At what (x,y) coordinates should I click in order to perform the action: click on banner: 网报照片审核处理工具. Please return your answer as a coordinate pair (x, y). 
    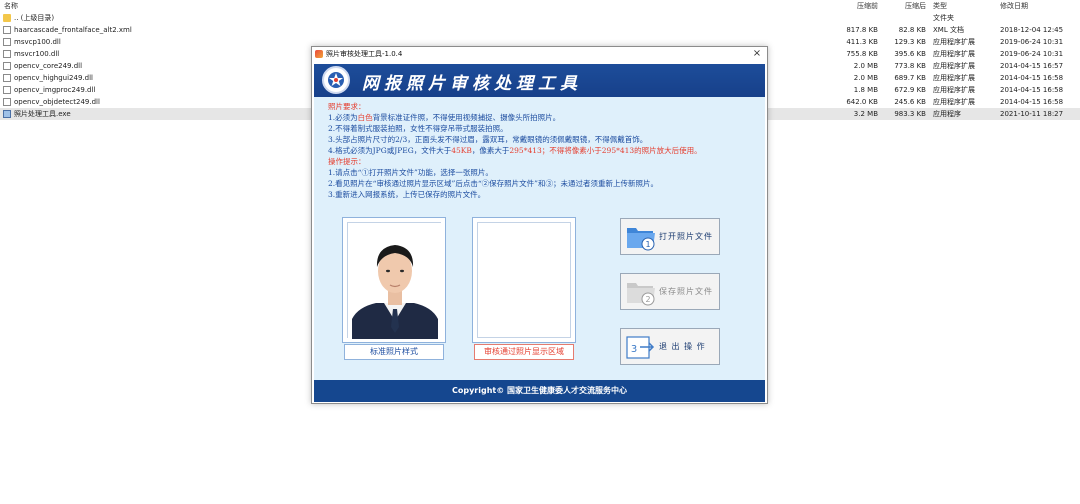
    Looking at the image, I should click on (539, 80).